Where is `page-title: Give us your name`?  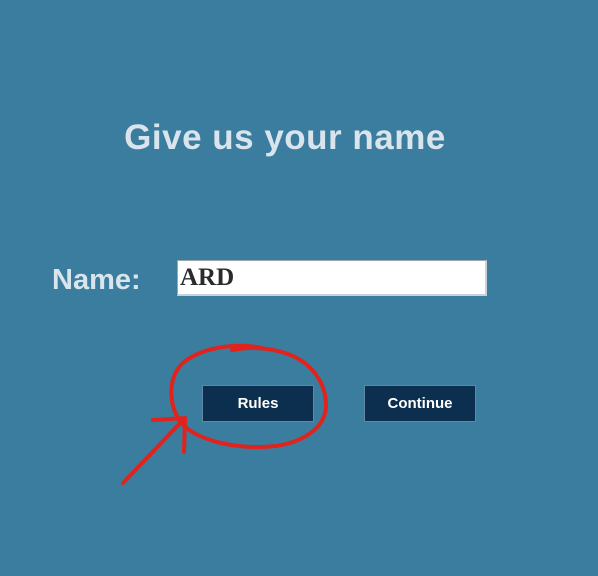 page-title: Give us your name is located at coordinates (285, 137).